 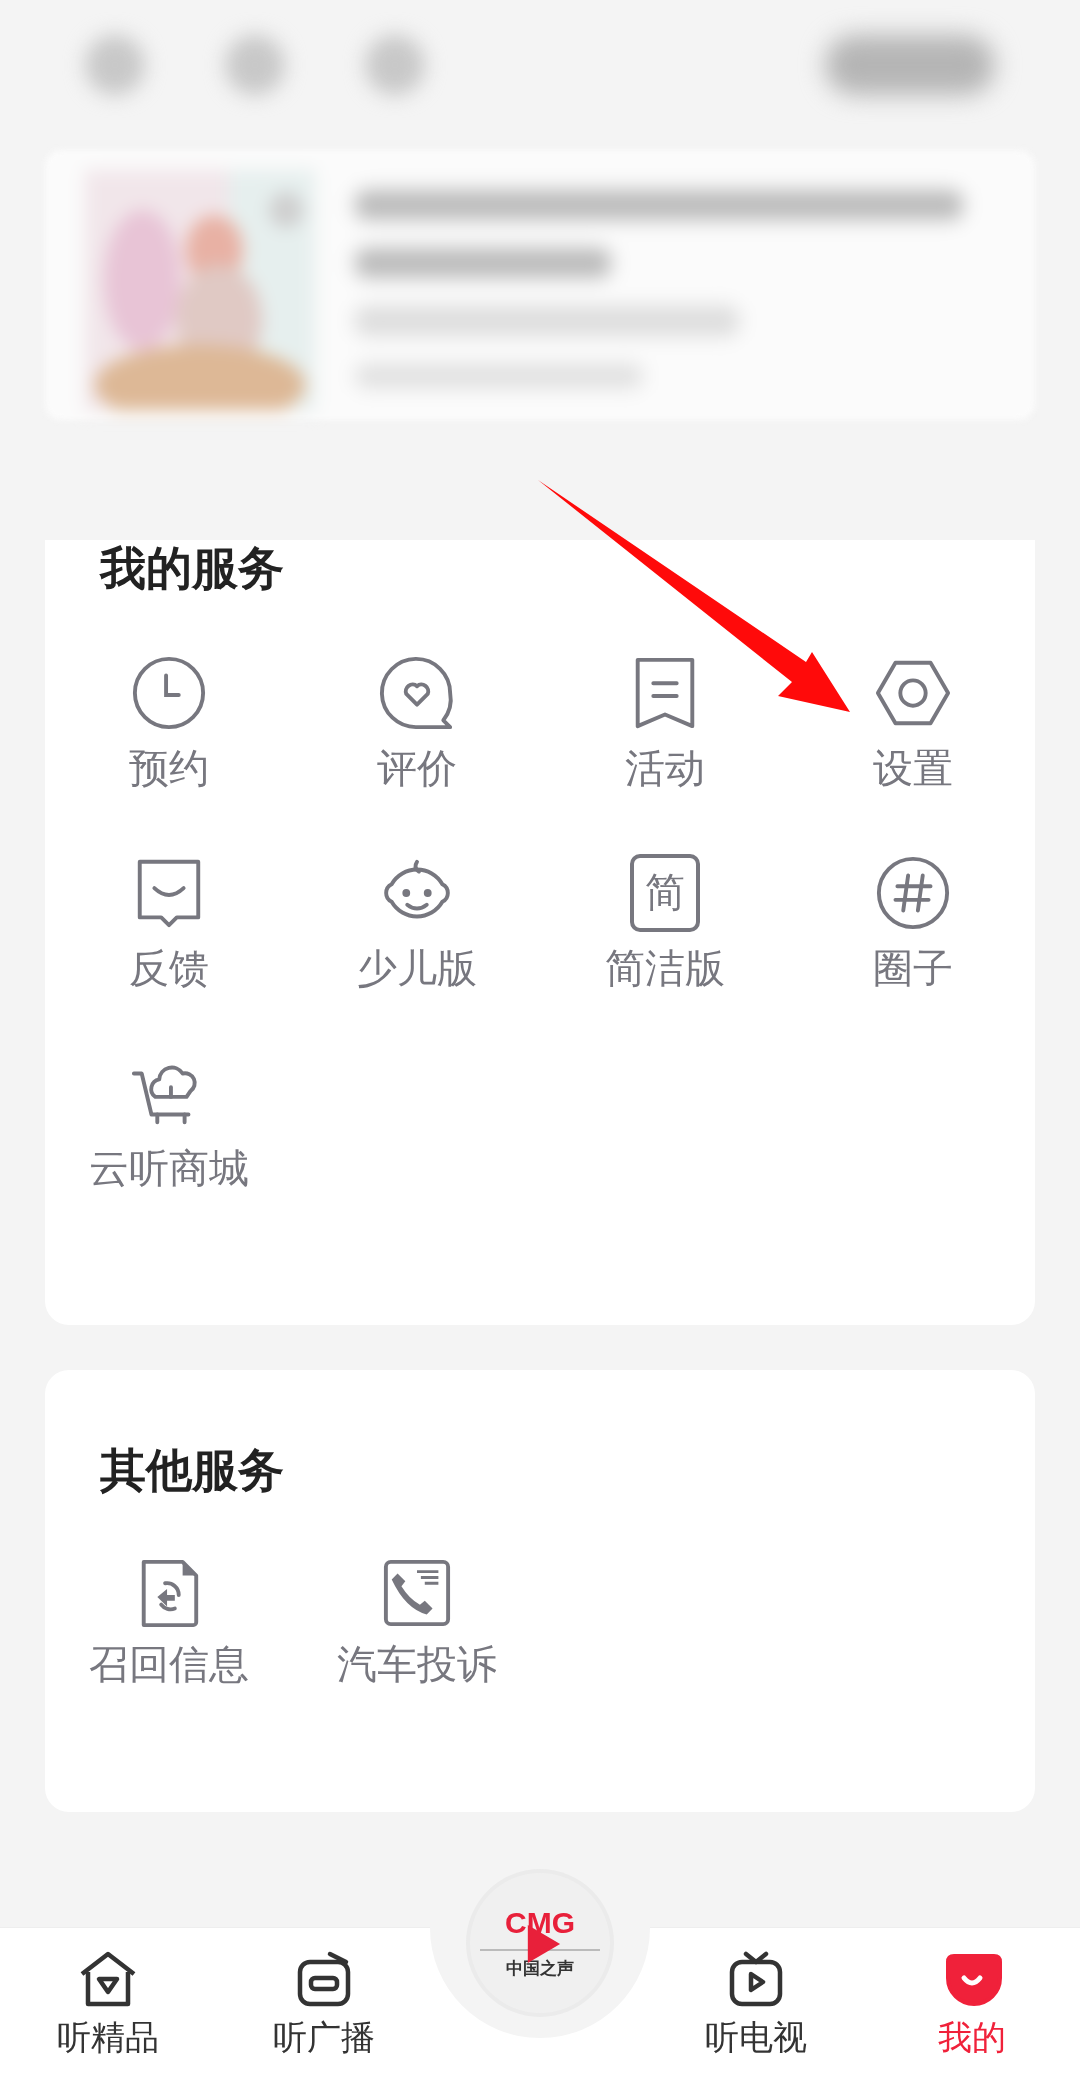 I want to click on heart-chat-icon, so click(x=417, y=693).